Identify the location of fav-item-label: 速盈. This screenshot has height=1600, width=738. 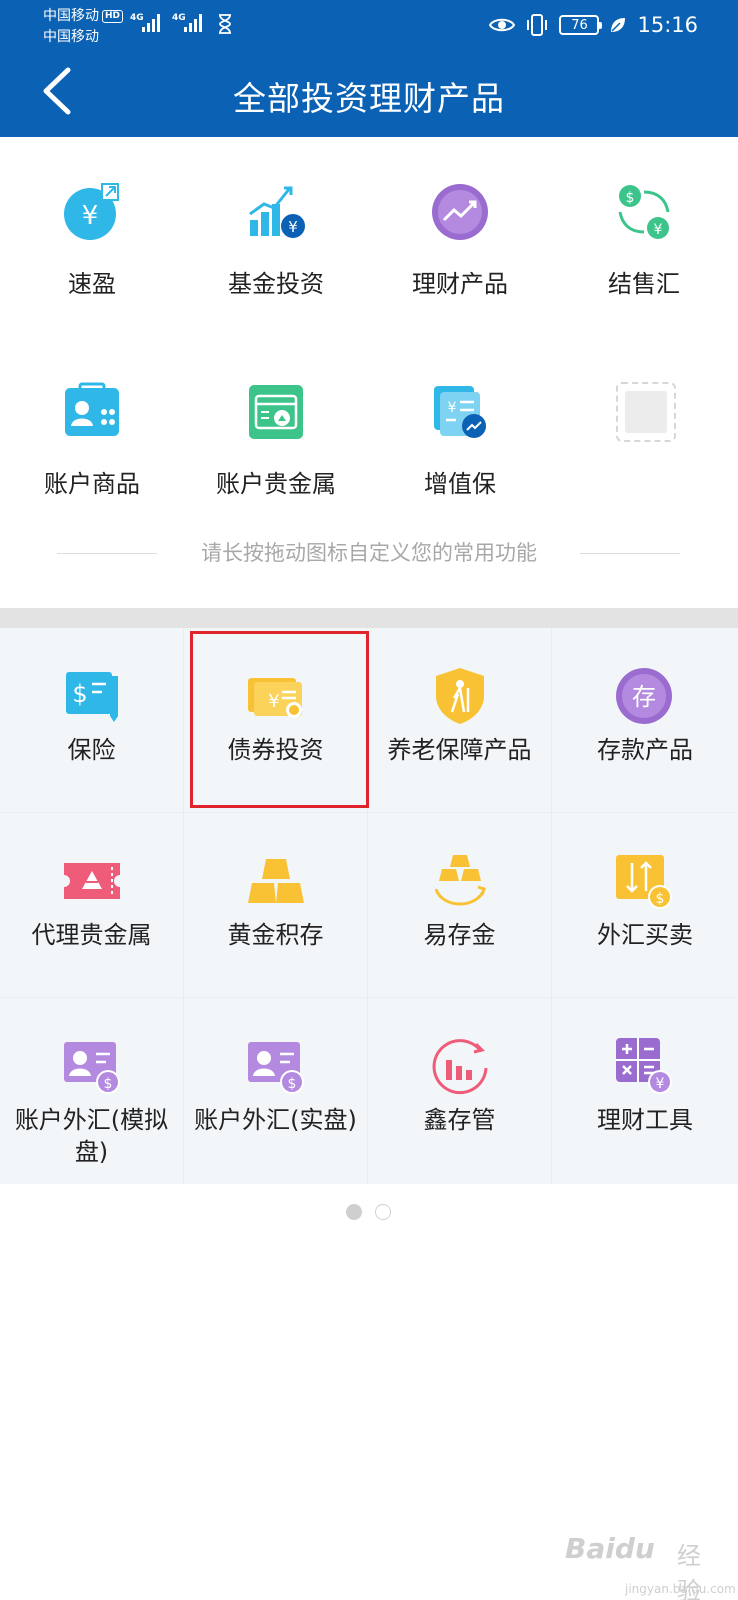
(92, 284).